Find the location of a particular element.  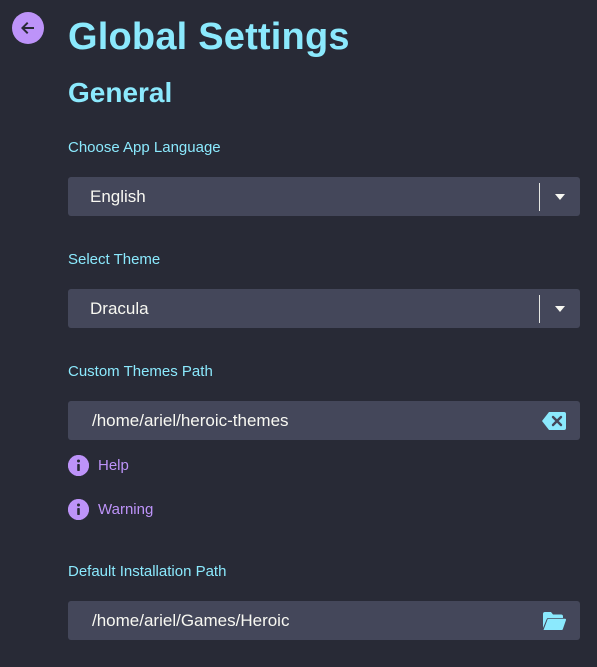

clear-path-button is located at coordinates (554, 420).